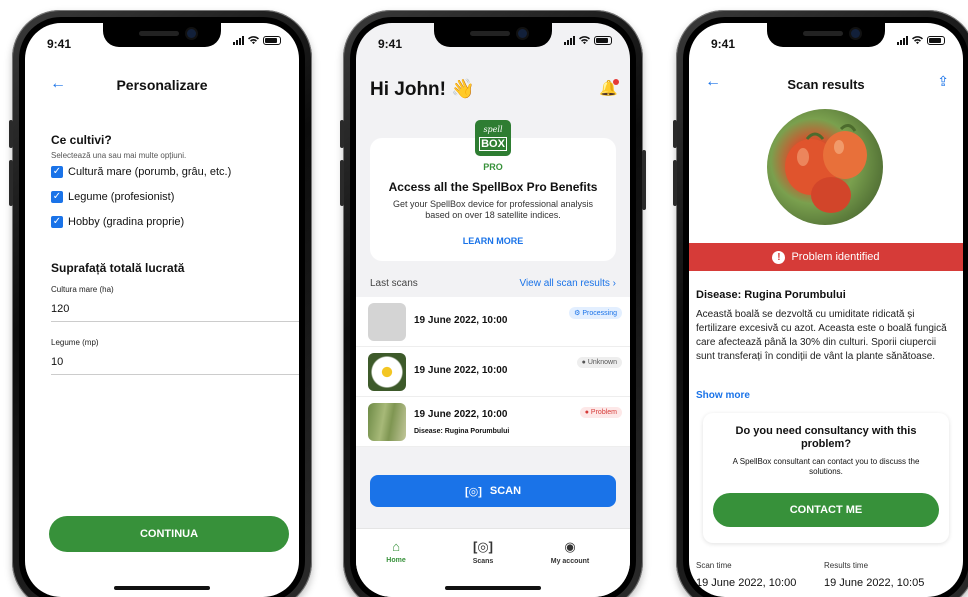 This screenshot has width=968, height=597. I want to click on scan-row: 19 June 2022, 10:00 ● Unknown, so click(493, 372).